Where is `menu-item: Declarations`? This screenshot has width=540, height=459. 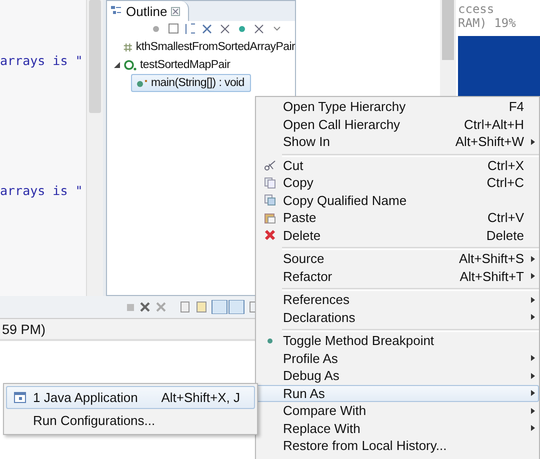 menu-item: Declarations is located at coordinates (397, 317).